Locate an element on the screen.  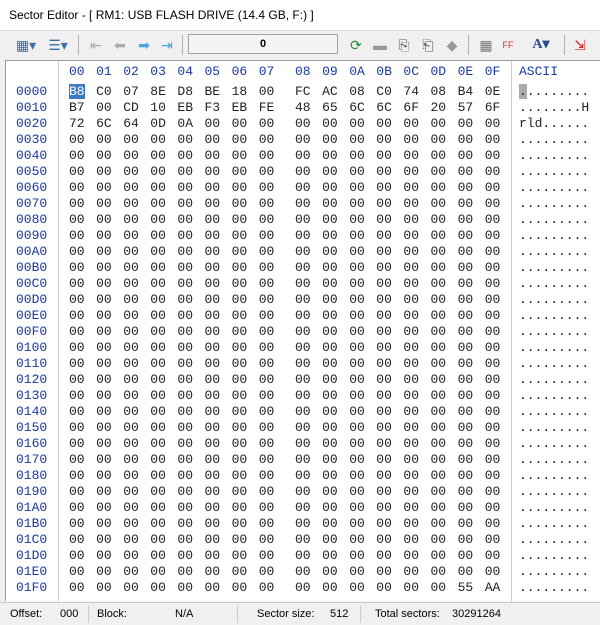
exit-icon: ⇲ is located at coordinates (580, 45).